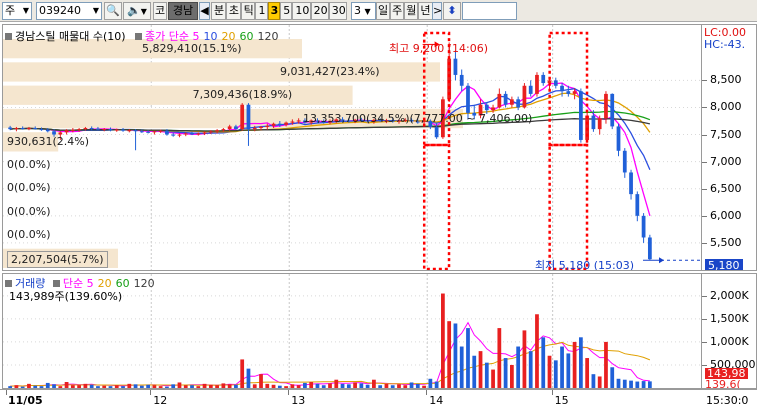 The image size is (757, 412). What do you see at coordinates (274, 11) in the screenshot?
I see `timeframe-tab: 3` at bounding box center [274, 11].